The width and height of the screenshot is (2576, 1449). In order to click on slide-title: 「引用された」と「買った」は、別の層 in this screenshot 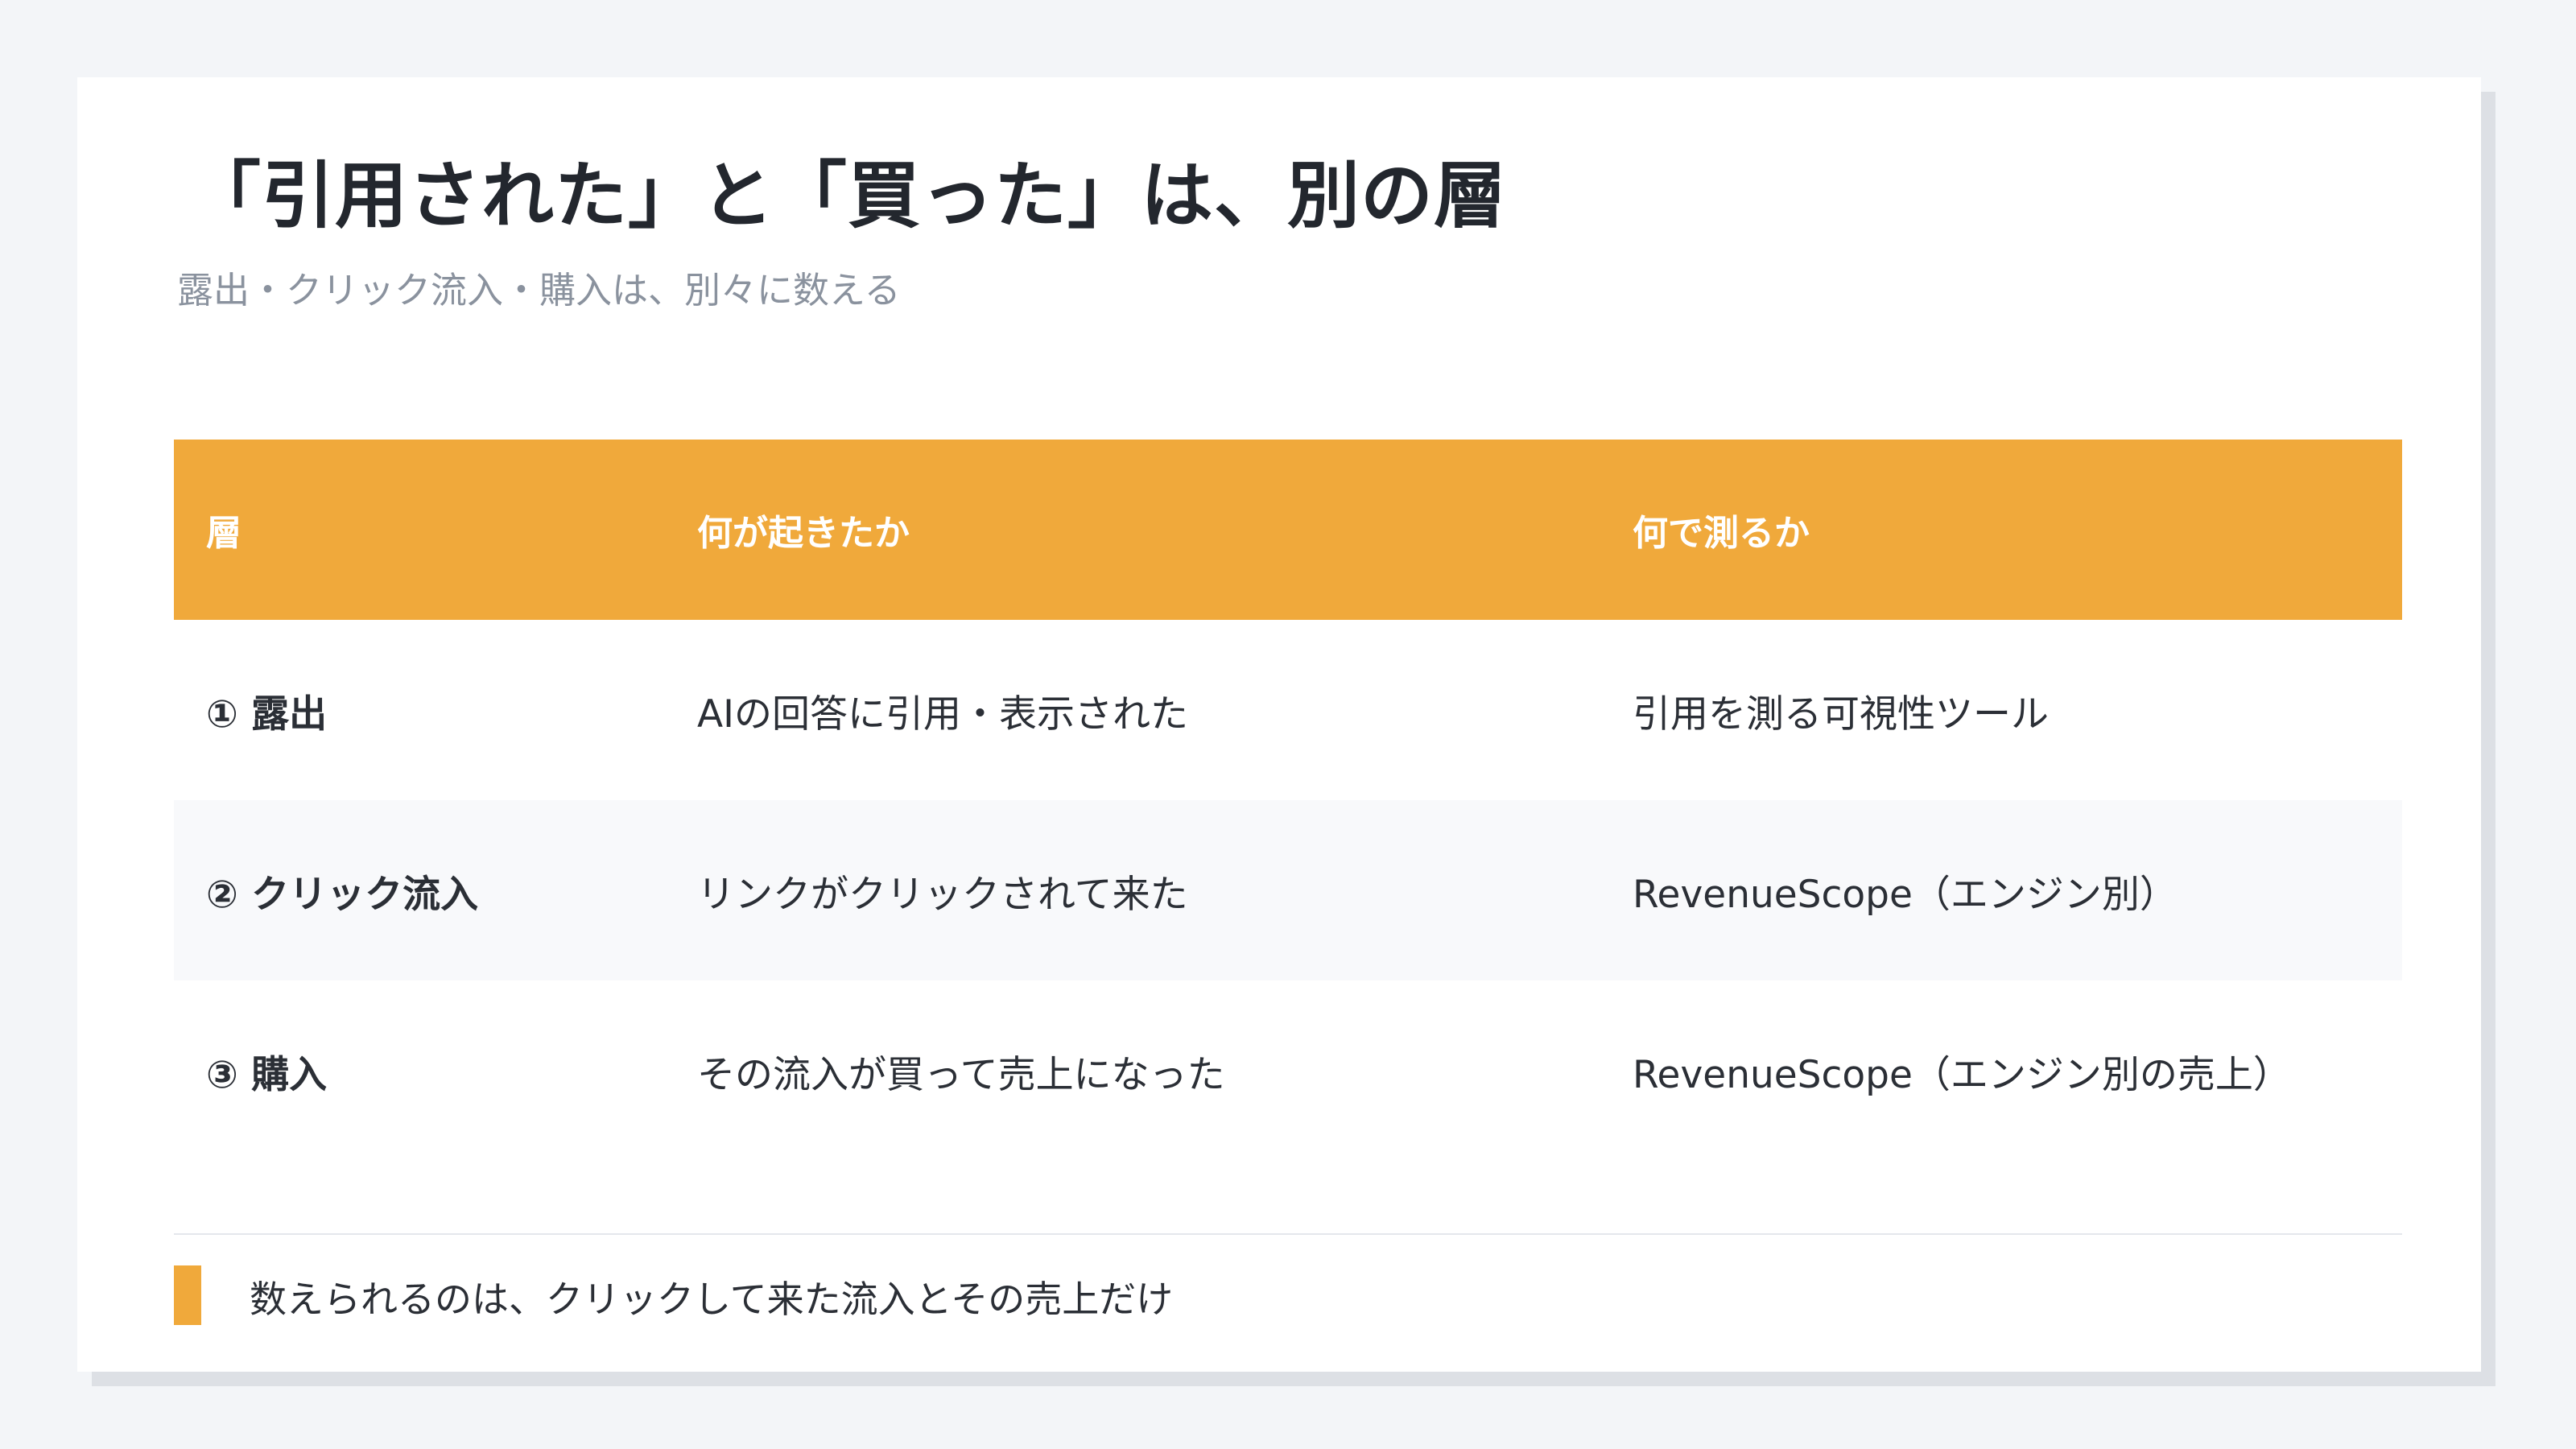, I will do `click(847, 196)`.